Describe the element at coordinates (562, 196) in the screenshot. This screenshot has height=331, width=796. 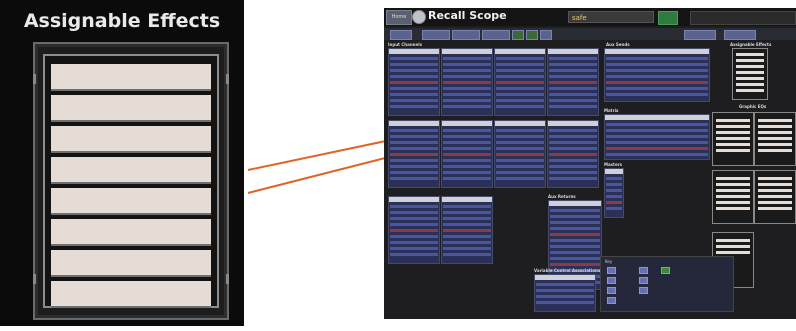
I see `aux-returns-label: Aux Returns` at that location.